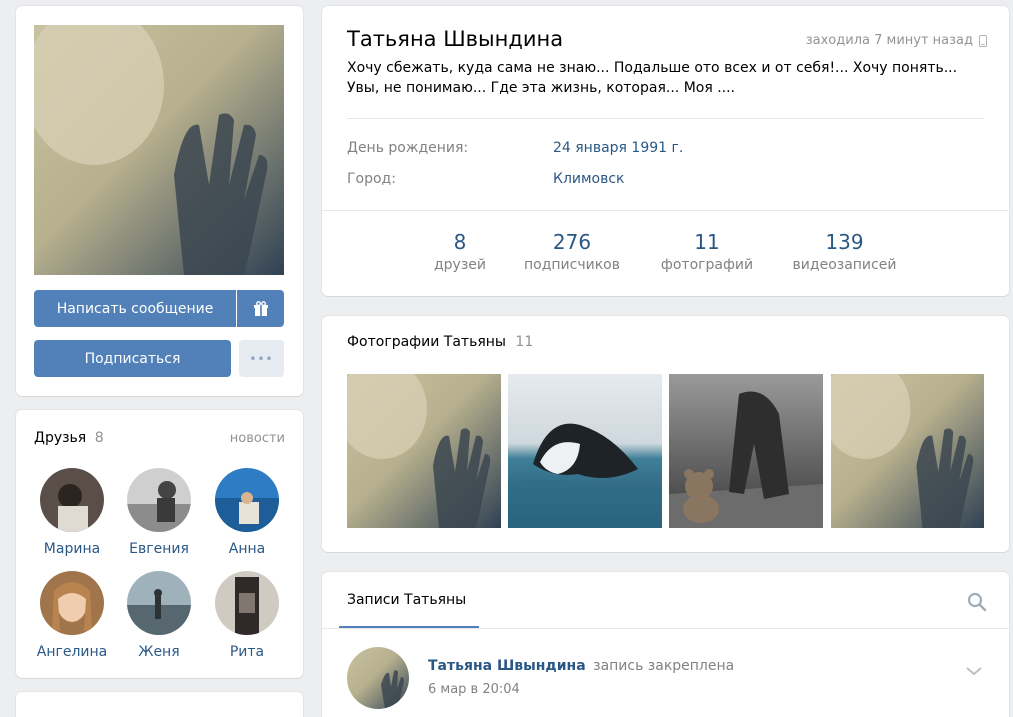 This screenshot has height=717, width=1013. I want to click on wall-tab-label: Записи Татьяны, so click(407, 600).